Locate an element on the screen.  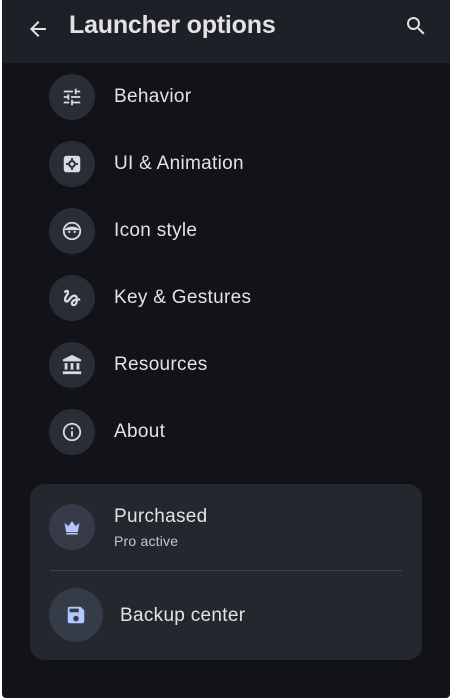
page-title: Launcher options is located at coordinates (172, 25).